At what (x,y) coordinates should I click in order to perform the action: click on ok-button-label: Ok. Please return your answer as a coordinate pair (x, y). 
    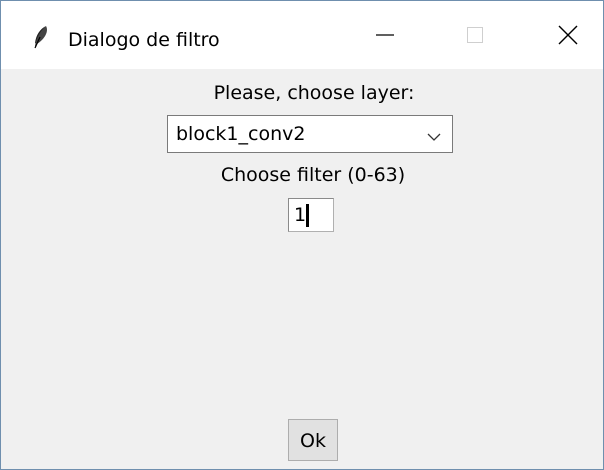
    Looking at the image, I should click on (313, 441).